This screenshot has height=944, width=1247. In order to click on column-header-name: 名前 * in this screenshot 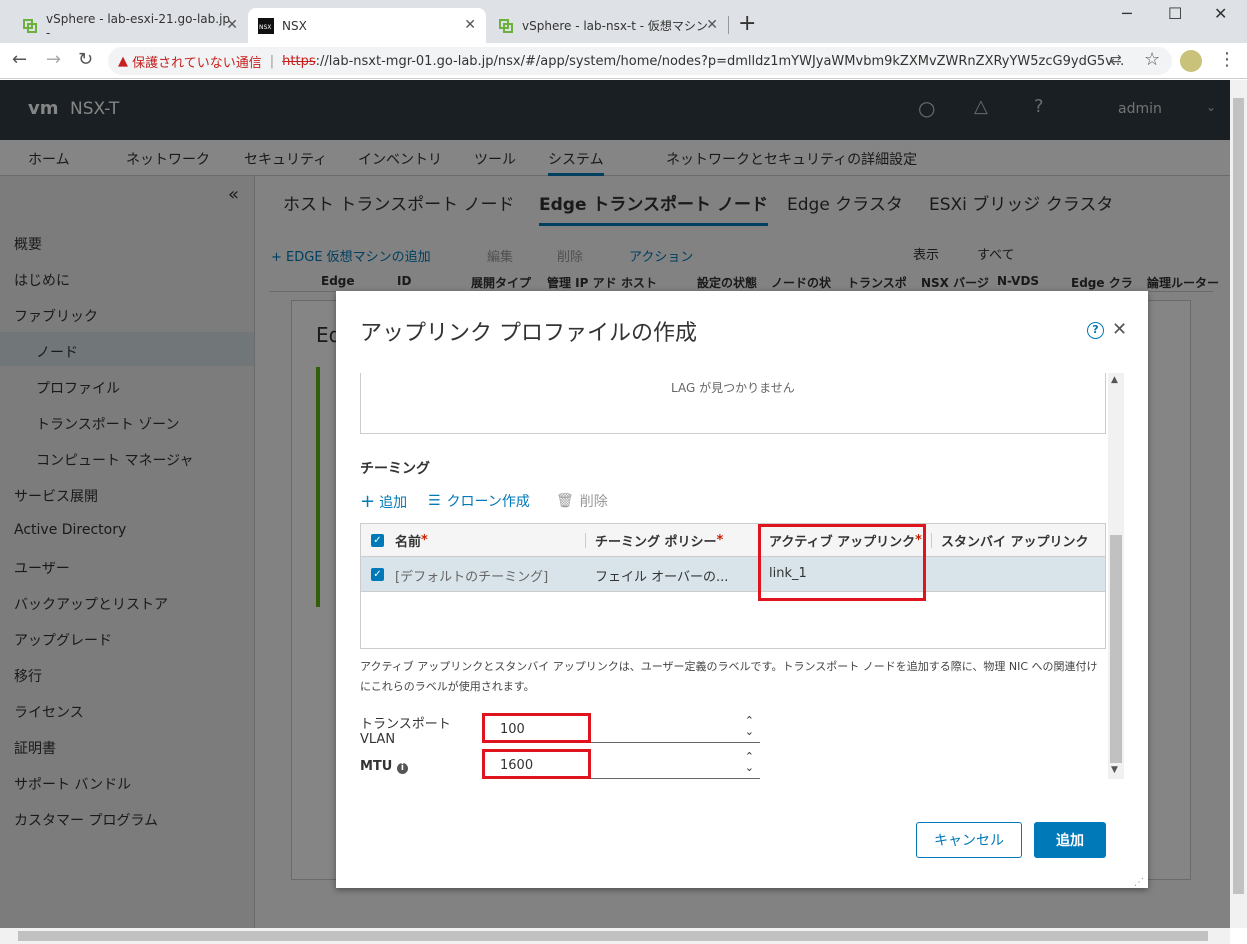, I will do `click(411, 540)`.